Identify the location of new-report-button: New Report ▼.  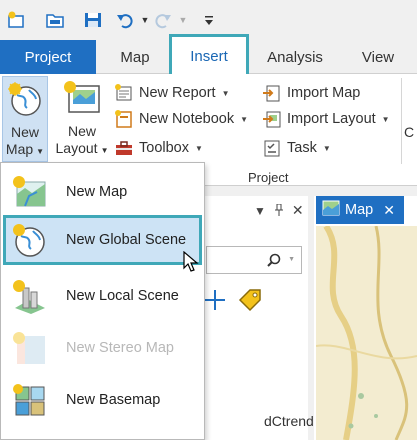
(171, 93).